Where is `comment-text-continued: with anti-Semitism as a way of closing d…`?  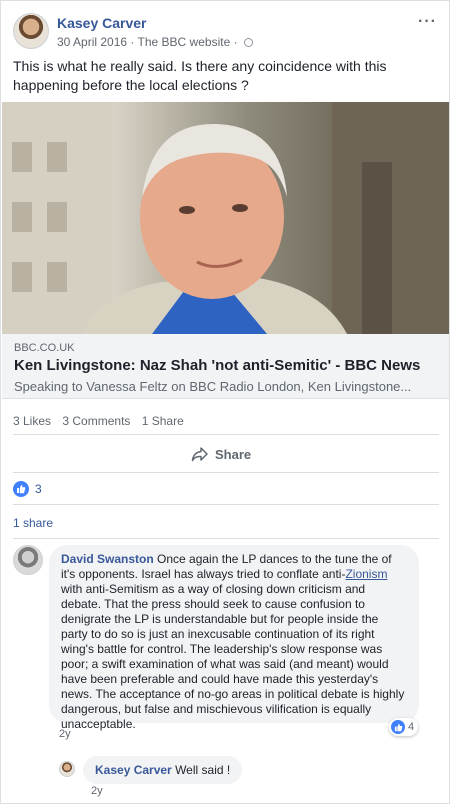
comment-text-continued: with anti-Semitism as a way of closing d… is located at coordinates (233, 656).